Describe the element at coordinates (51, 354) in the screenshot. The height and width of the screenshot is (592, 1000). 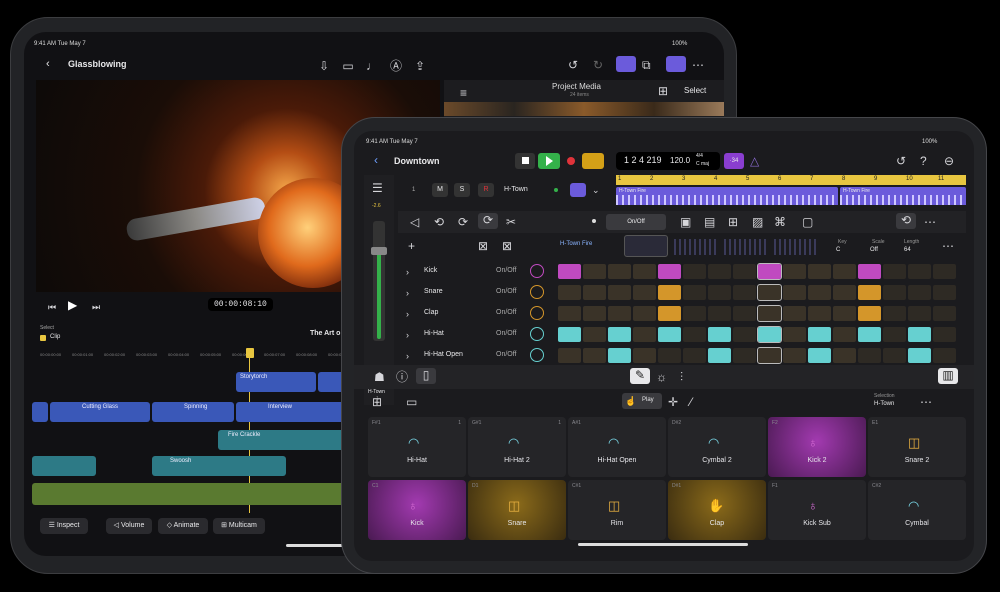
I see `ruler-label: 00:00:00:00` at that location.